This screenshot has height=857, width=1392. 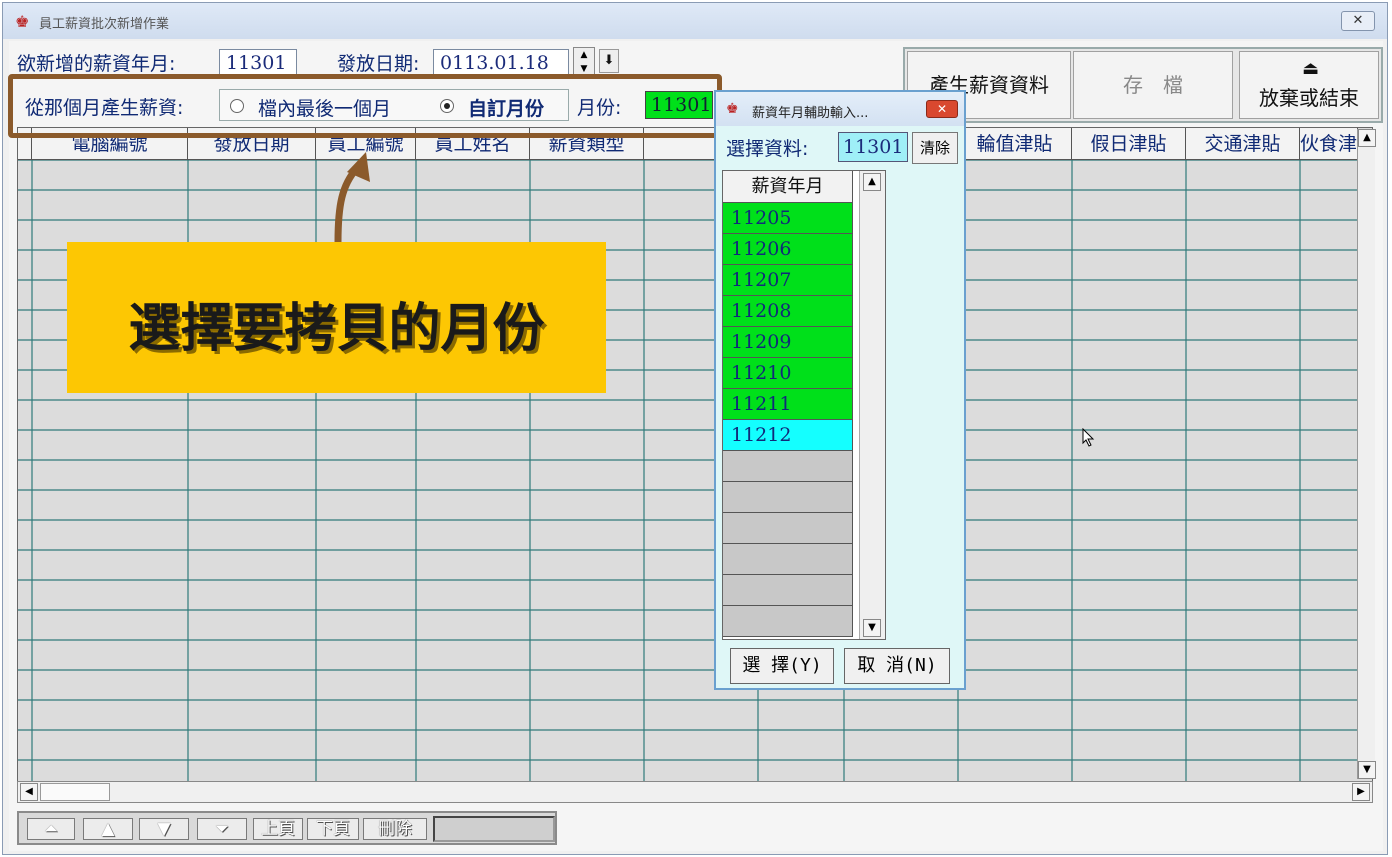 What do you see at coordinates (695, 21) in the screenshot?
I see `title-bar: ♚ 員工薪資批次新增作業 ✕` at bounding box center [695, 21].